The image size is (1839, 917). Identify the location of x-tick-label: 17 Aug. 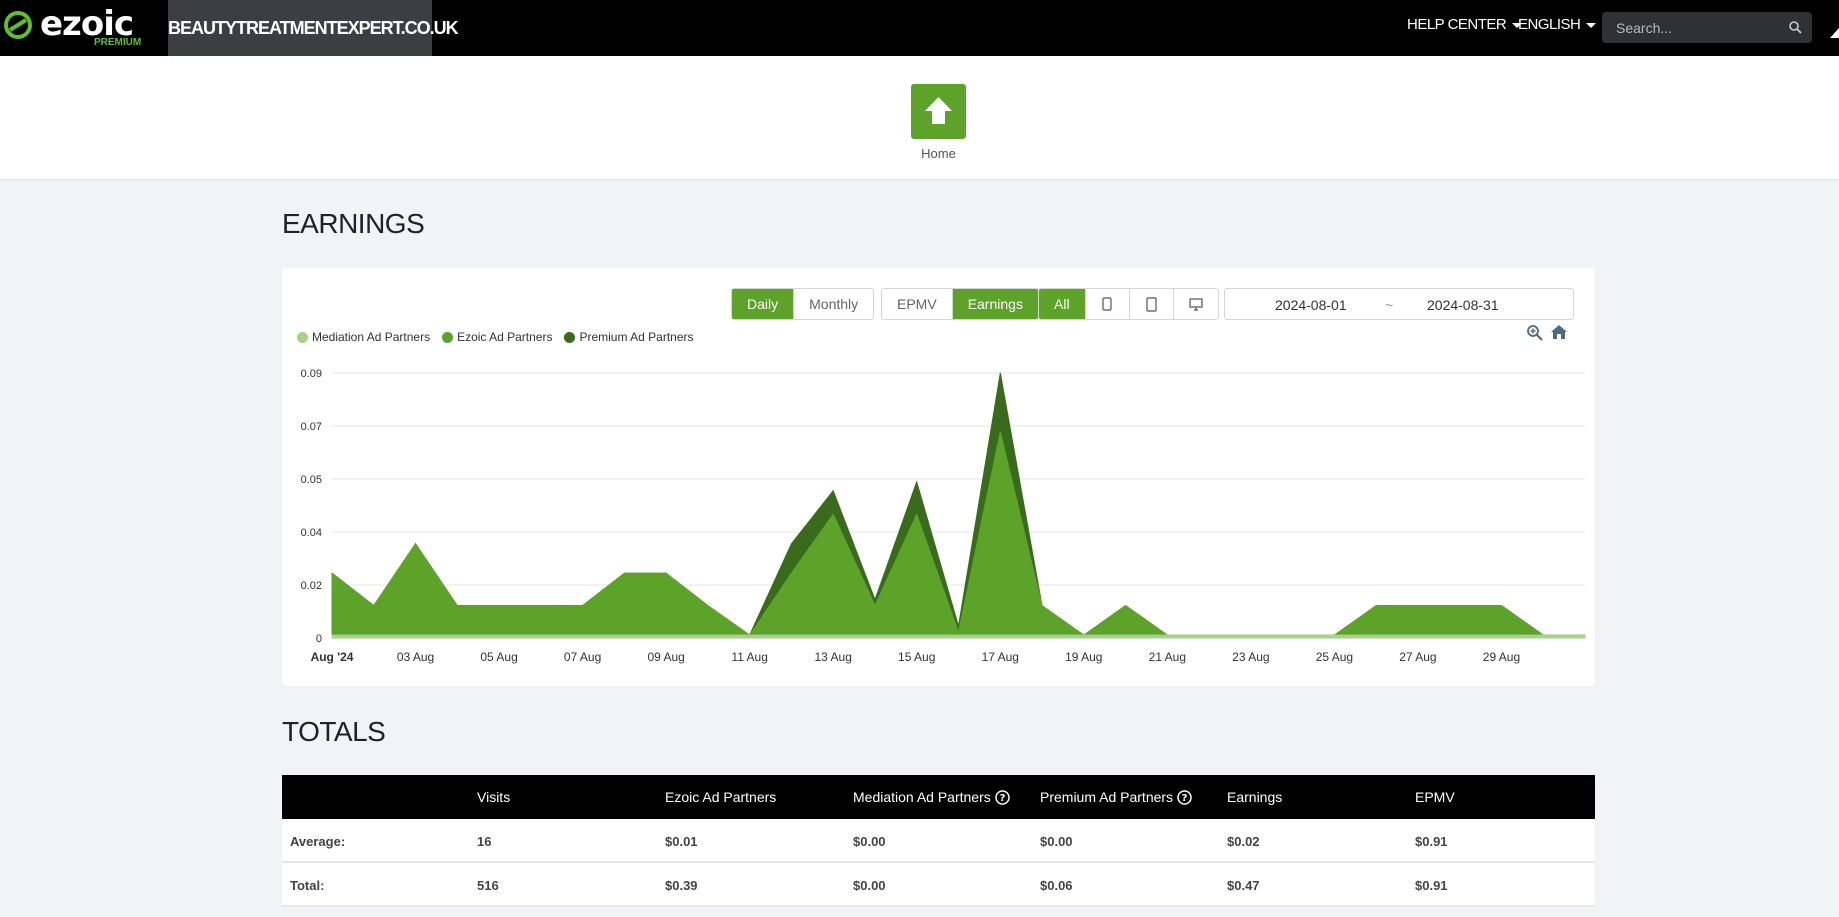
(1000, 657).